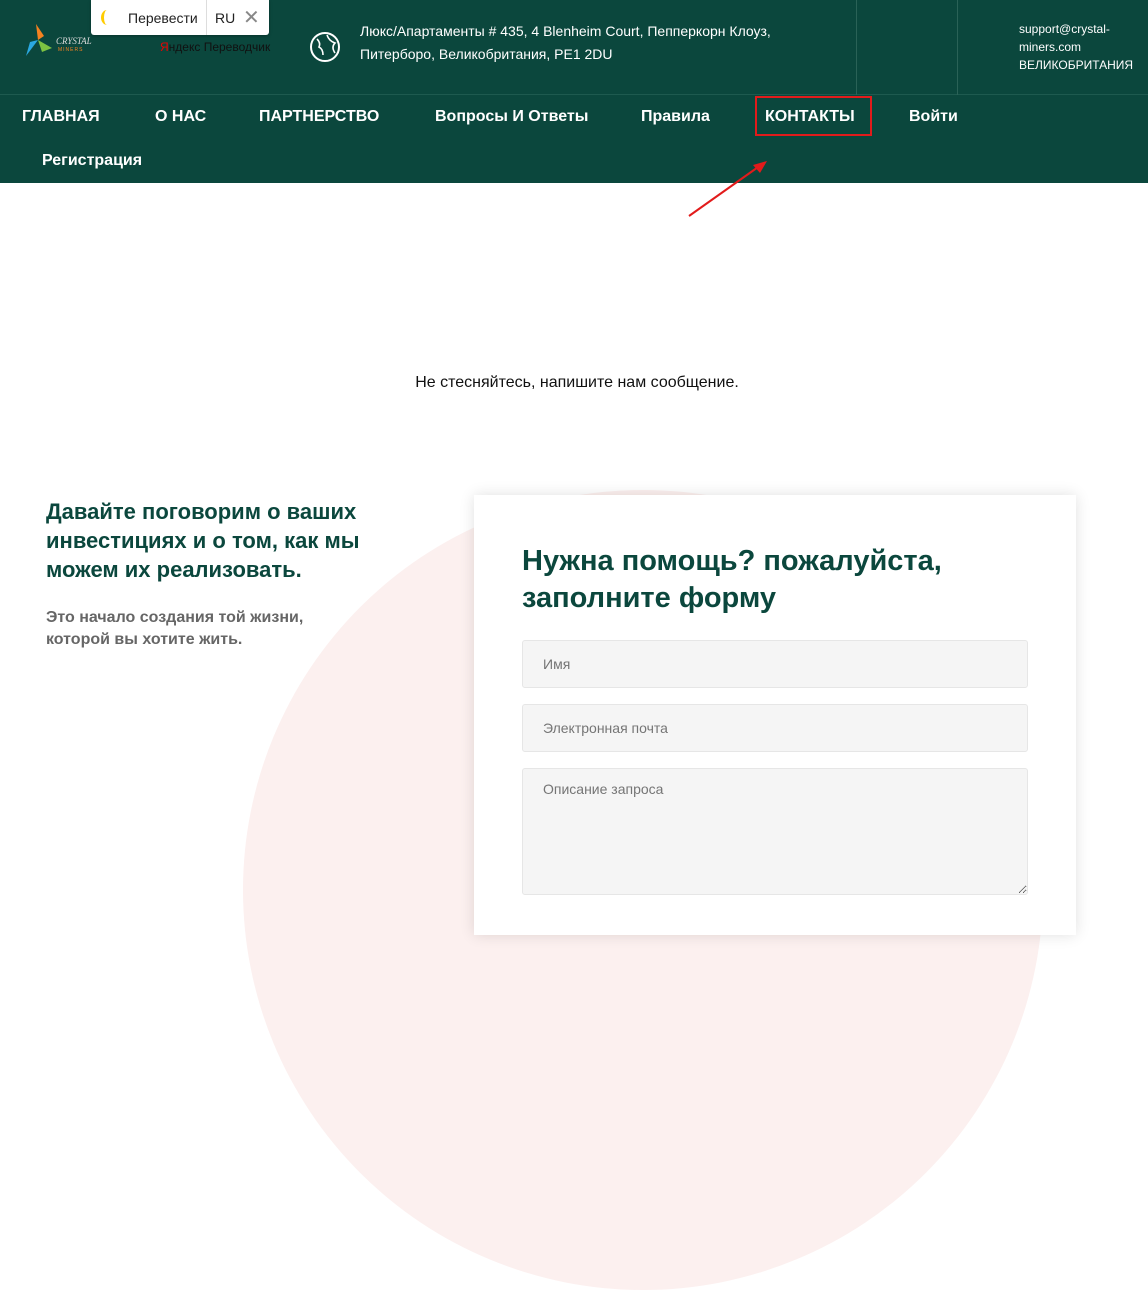 The width and height of the screenshot is (1148, 1290). I want to click on nav-home: ГЛАВНАЯ, so click(61, 117).